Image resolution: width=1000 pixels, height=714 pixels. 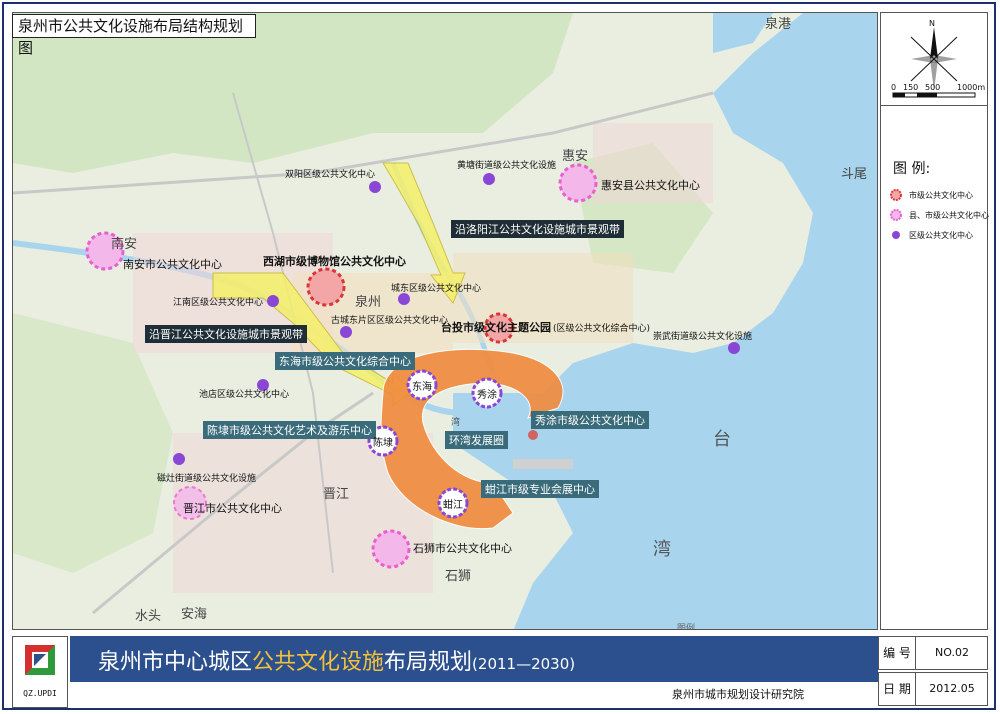 What do you see at coordinates (932, 23) in the screenshot?
I see `north-label: N` at bounding box center [932, 23].